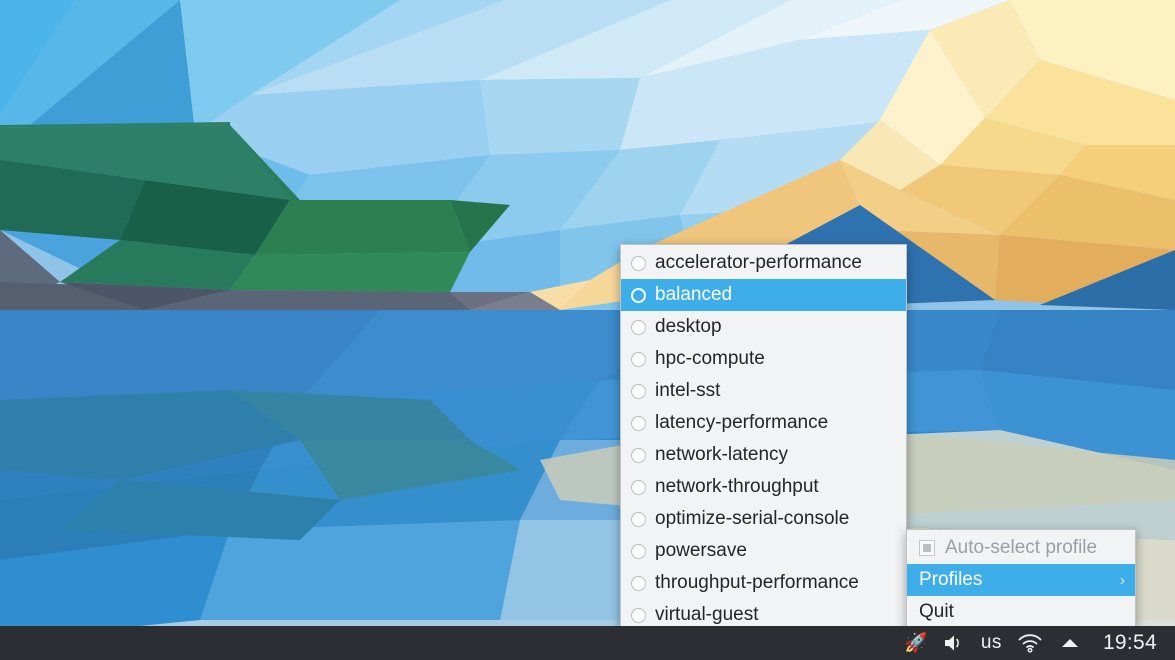  Describe the element at coordinates (587, 643) in the screenshot. I see `taskbar: 🚀 us 19:54` at that location.